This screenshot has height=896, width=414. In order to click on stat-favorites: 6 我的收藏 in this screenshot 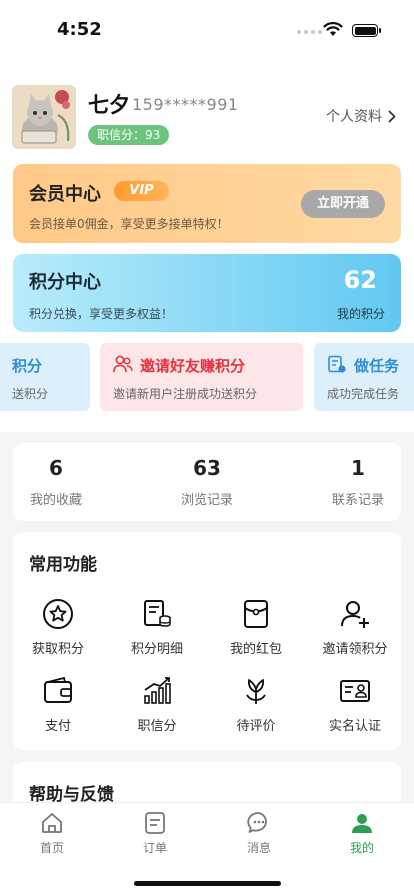, I will do `click(56, 475)`.